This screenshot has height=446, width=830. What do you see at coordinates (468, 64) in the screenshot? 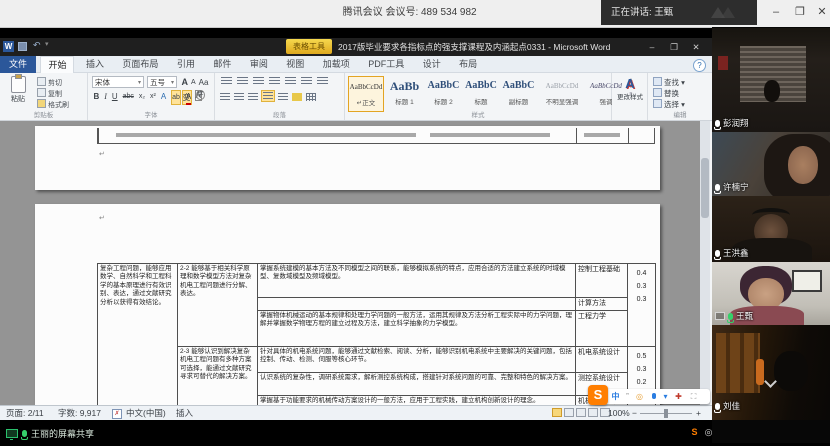
I see `tab-table-layout: 布局` at bounding box center [468, 64].